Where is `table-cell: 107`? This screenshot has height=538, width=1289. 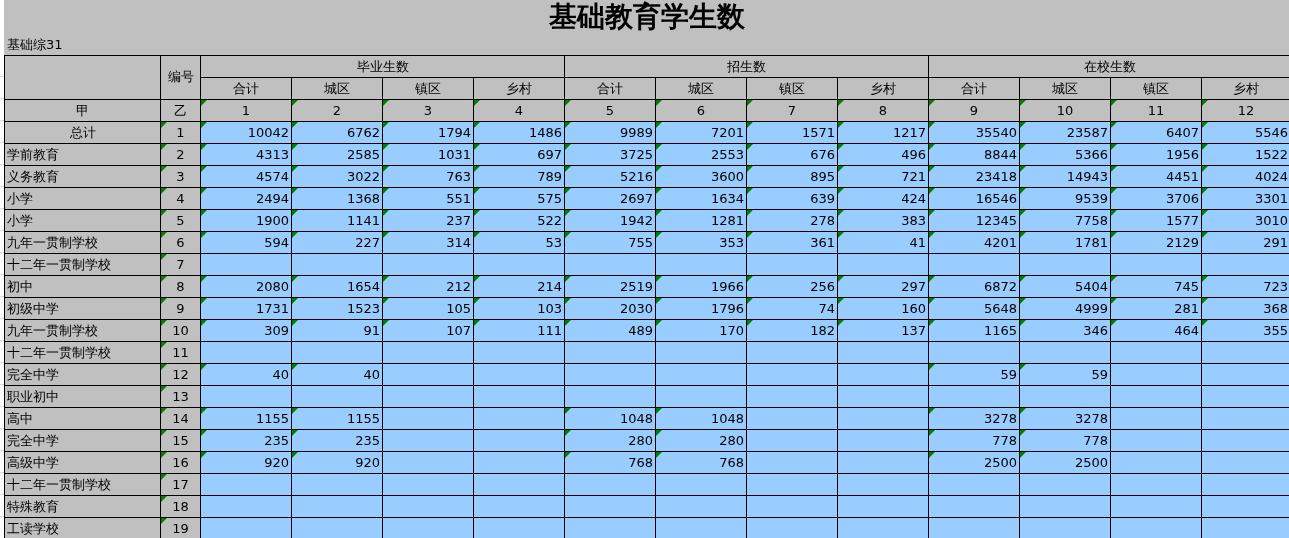
table-cell: 107 is located at coordinates (428, 331).